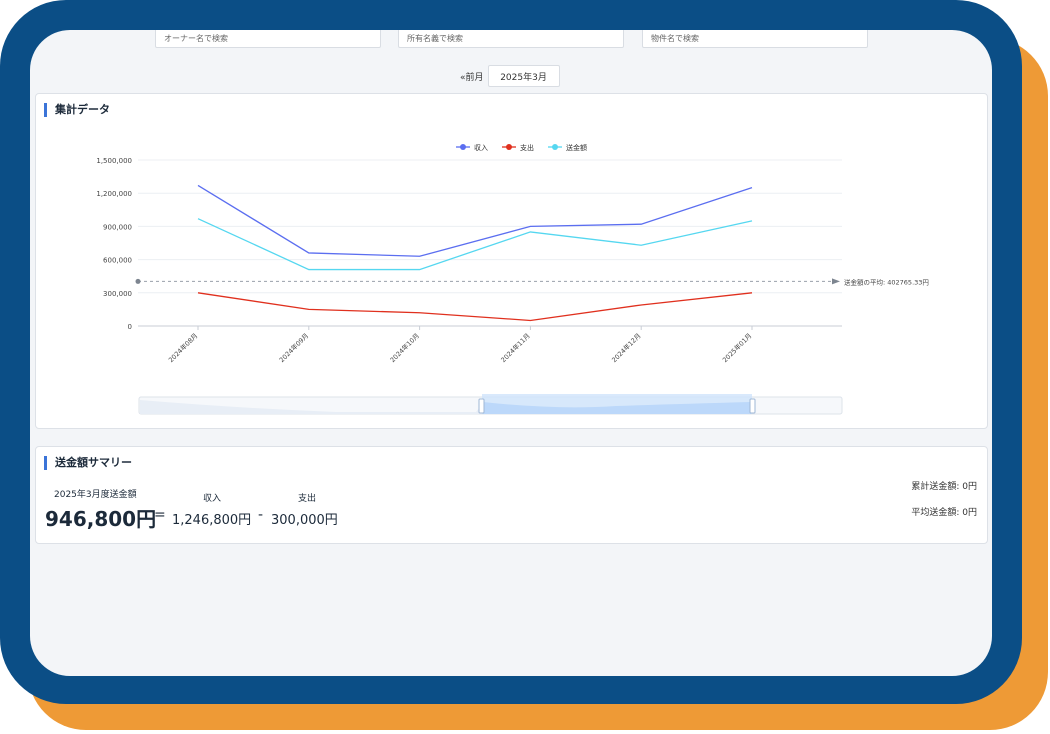 The image size is (1050, 734). Describe the element at coordinates (114, 194) in the screenshot. I see `y-tick-label: 1,200,000` at that location.